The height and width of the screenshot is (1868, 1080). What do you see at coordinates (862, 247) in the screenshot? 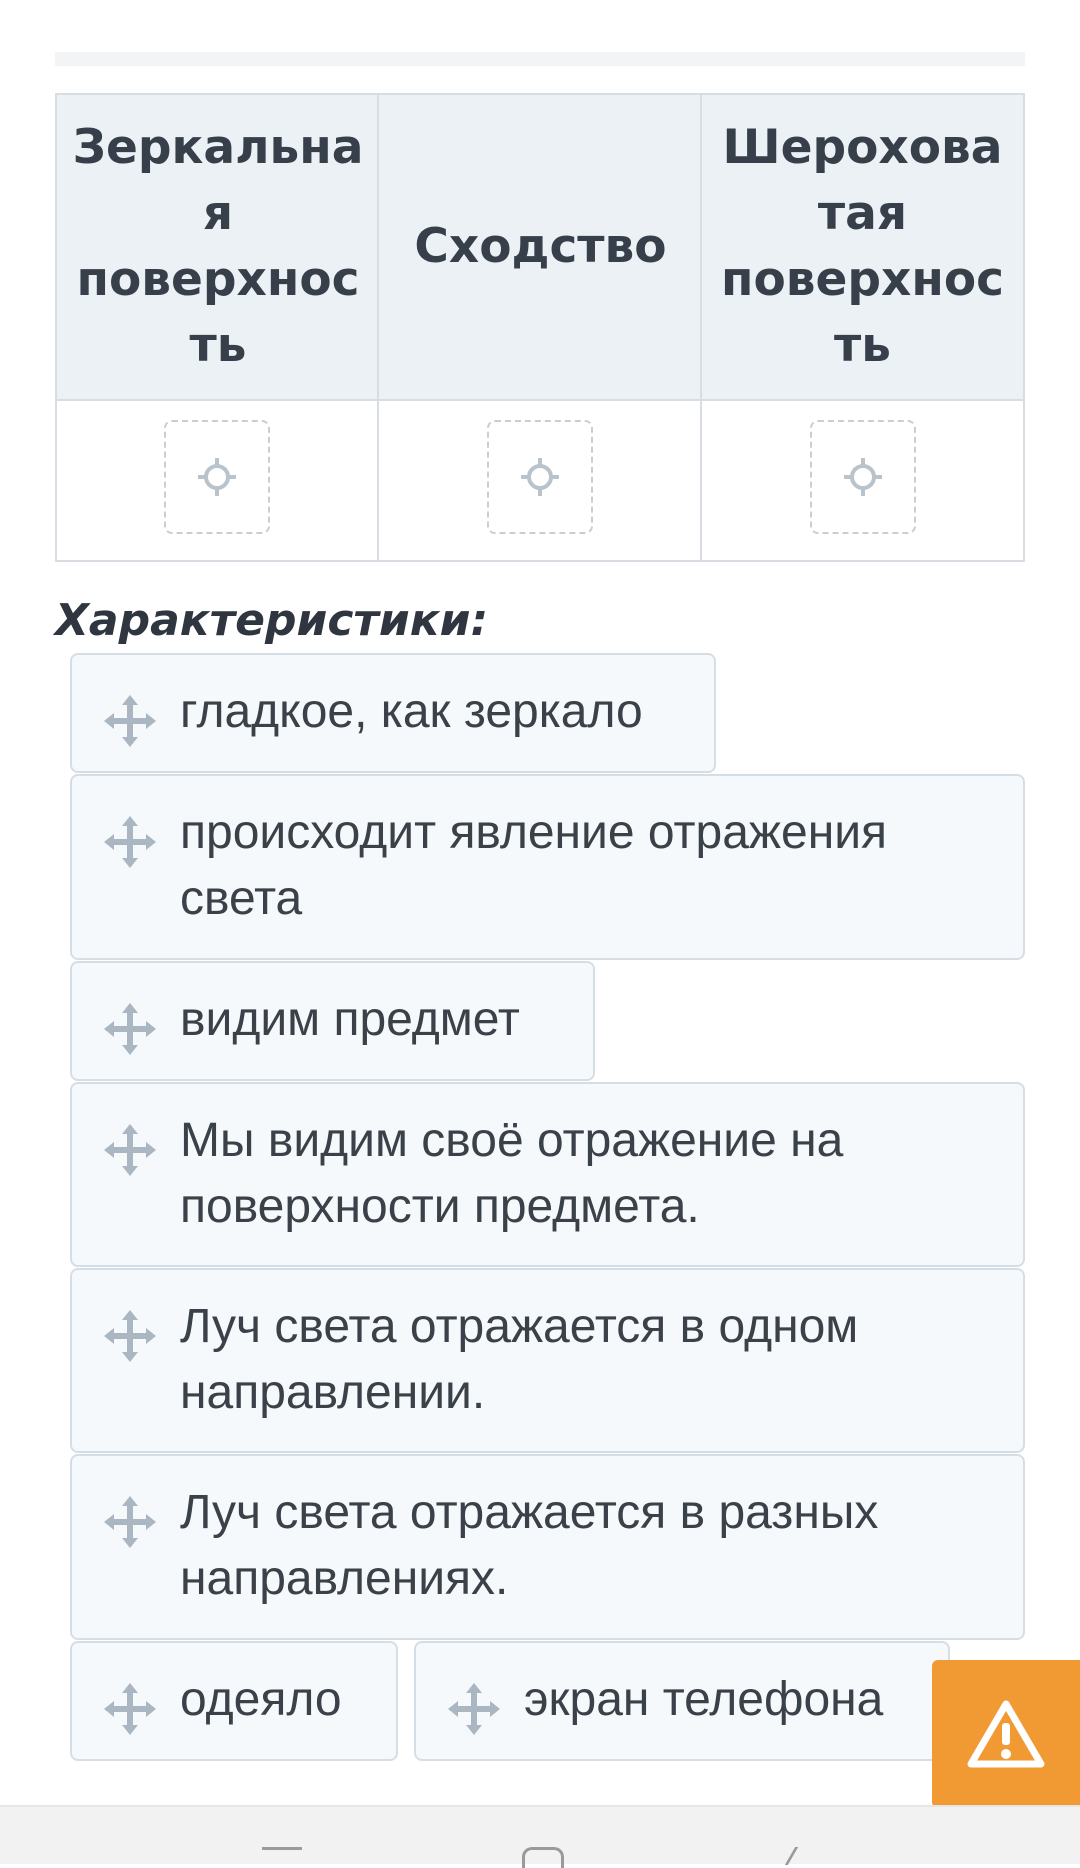
I see `column-header-rough-surface: Шерохова тая поверхнос ть` at bounding box center [862, 247].